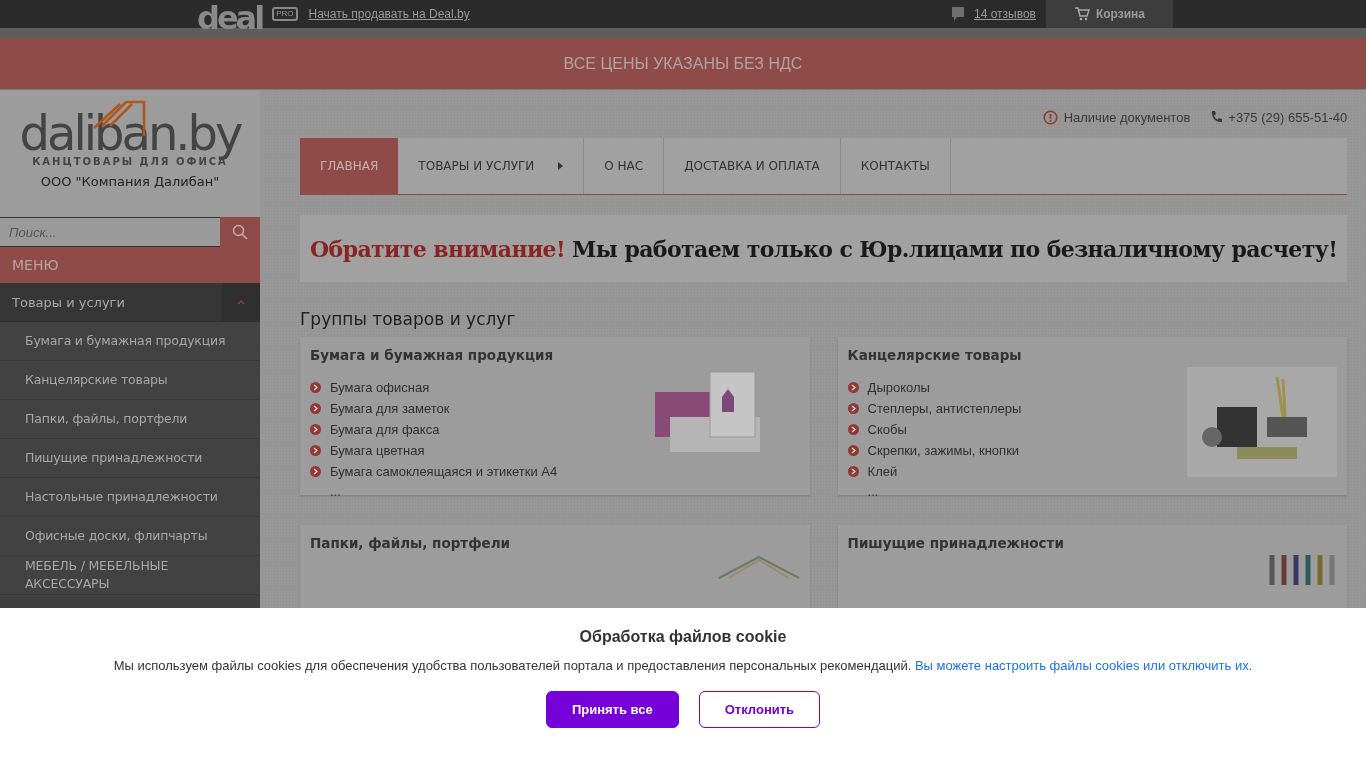  What do you see at coordinates (683, 63) in the screenshot?
I see `notice-text: ВСЕ ЦЕНЫ УКАЗАНЫ БЕЗ НДС` at bounding box center [683, 63].